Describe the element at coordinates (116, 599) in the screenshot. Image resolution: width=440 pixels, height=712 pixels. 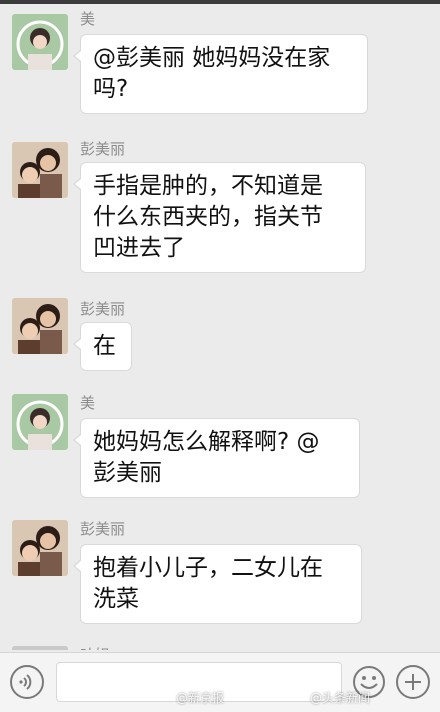
I see `message-text: 洗菜` at that location.